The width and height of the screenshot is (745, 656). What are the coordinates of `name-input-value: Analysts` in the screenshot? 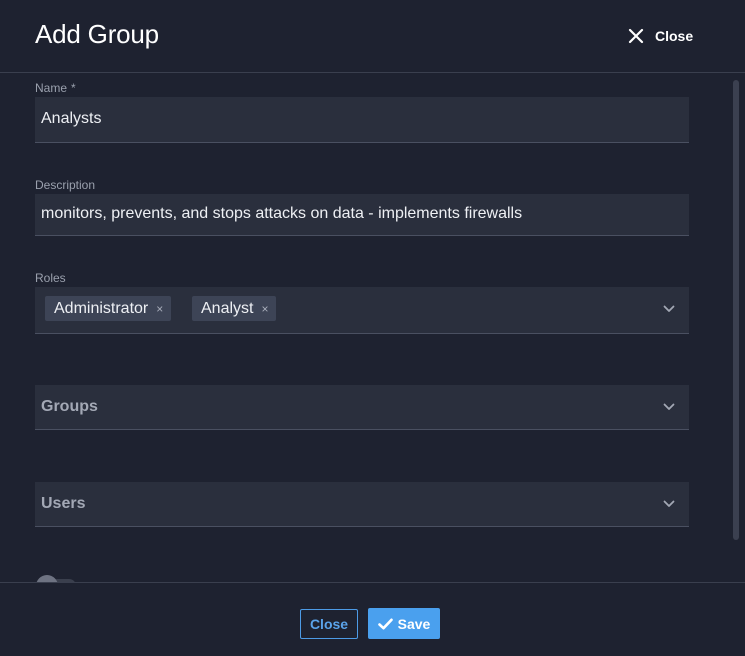 It's located at (71, 118).